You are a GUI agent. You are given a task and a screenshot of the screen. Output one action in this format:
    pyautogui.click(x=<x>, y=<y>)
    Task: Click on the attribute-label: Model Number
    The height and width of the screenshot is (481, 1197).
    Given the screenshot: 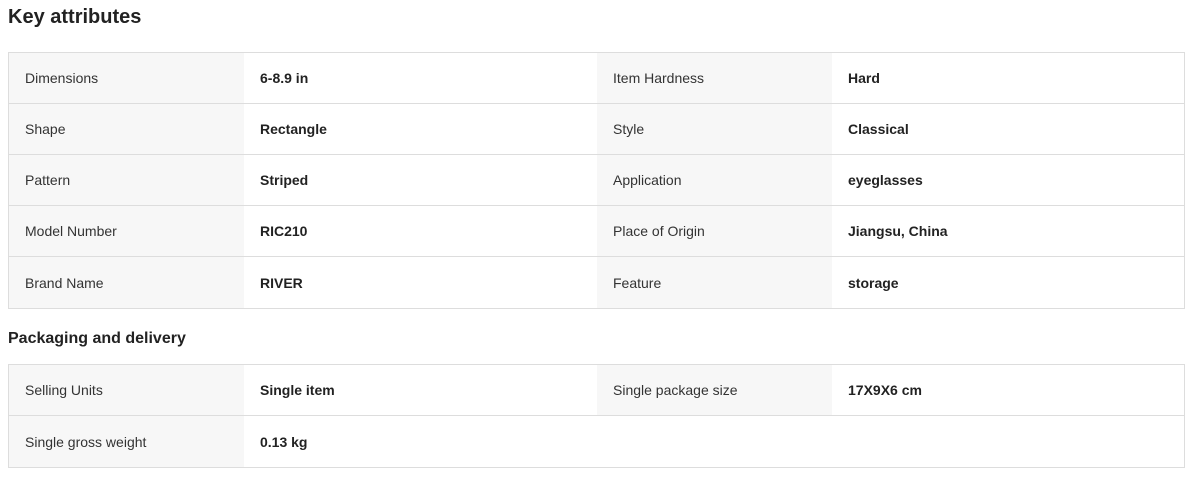 What is the action you would take?
    pyautogui.click(x=126, y=231)
    